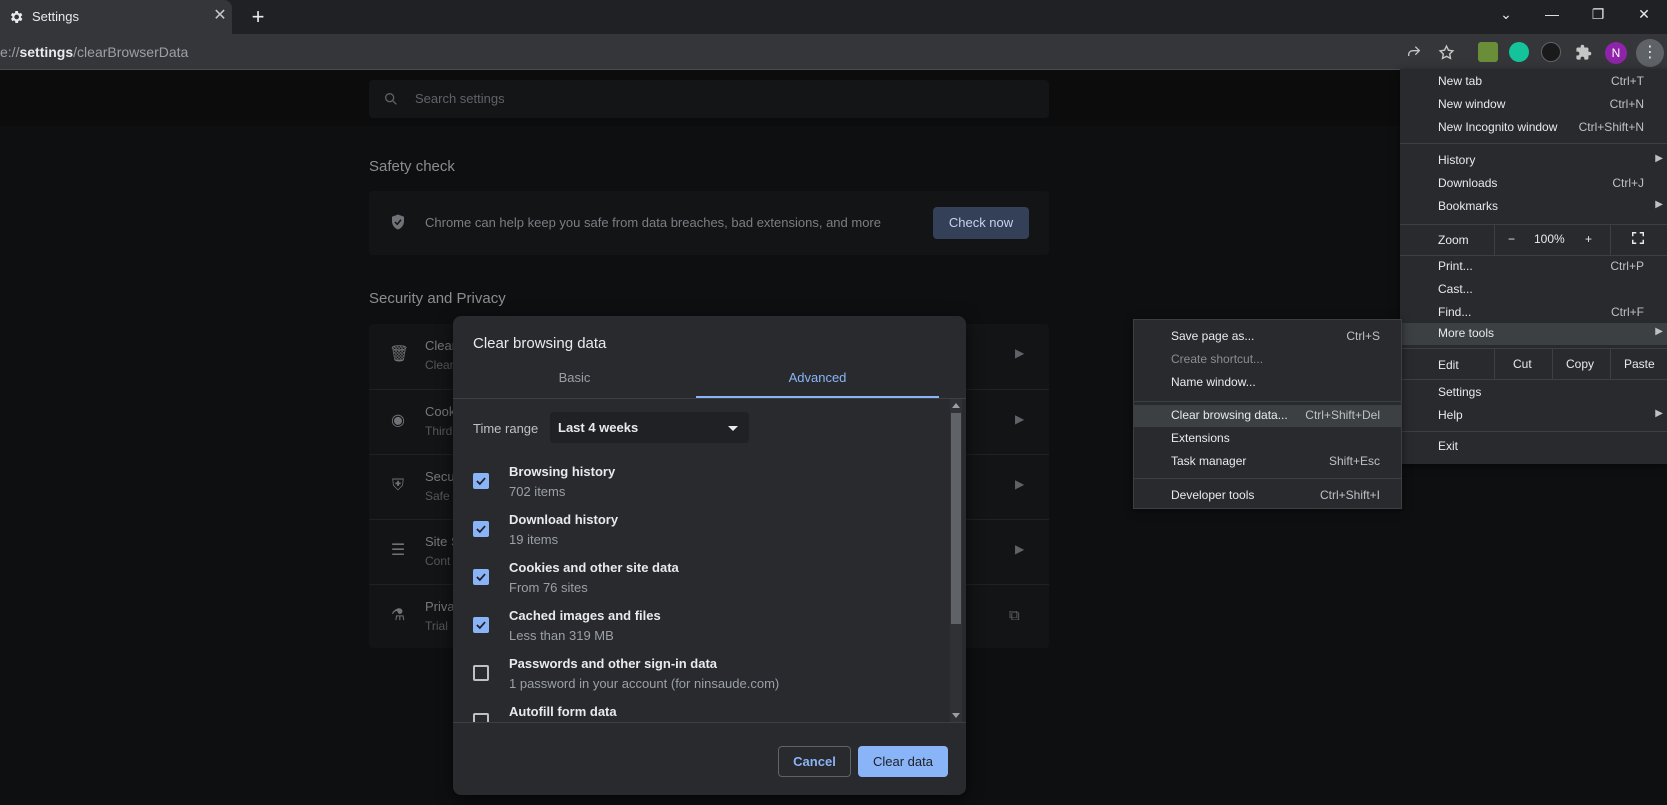  What do you see at coordinates (1580, 364) in the screenshot?
I see `copy-button: Copy` at bounding box center [1580, 364].